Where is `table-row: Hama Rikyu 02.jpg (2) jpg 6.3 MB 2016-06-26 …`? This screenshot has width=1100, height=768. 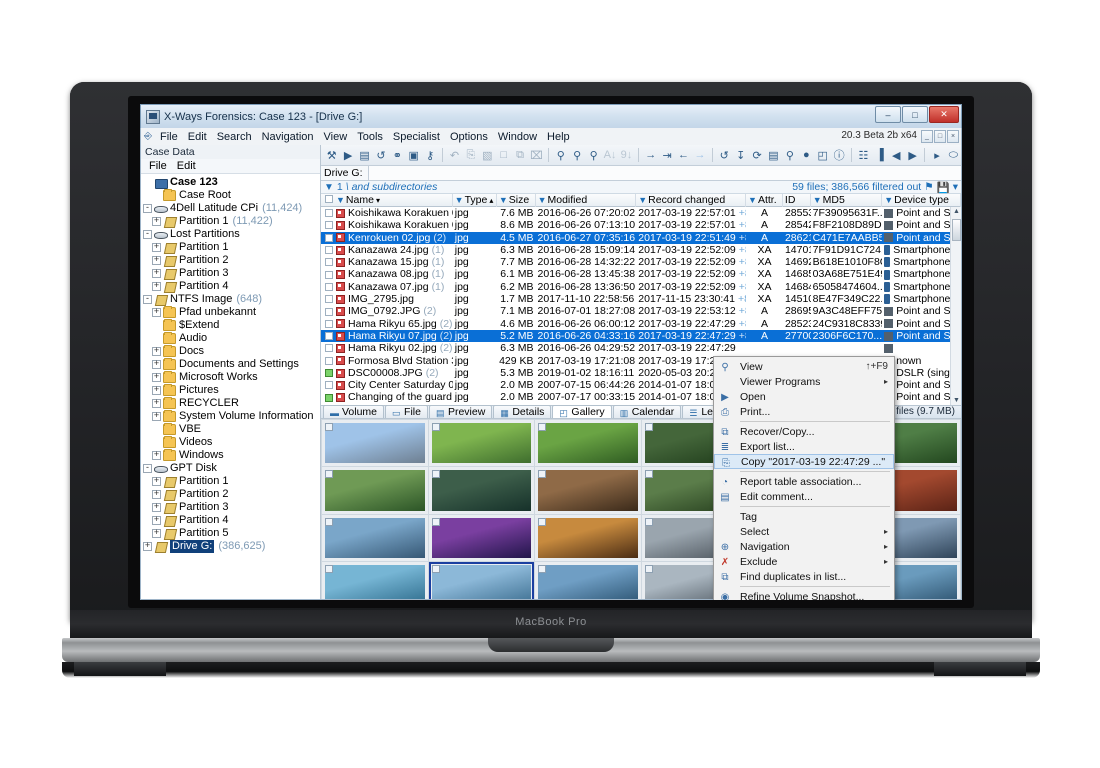
table-row: Hama Rikyu 02.jpg (2) jpg 6.3 MB 2016-06-26 … is located at coordinates (641, 348).